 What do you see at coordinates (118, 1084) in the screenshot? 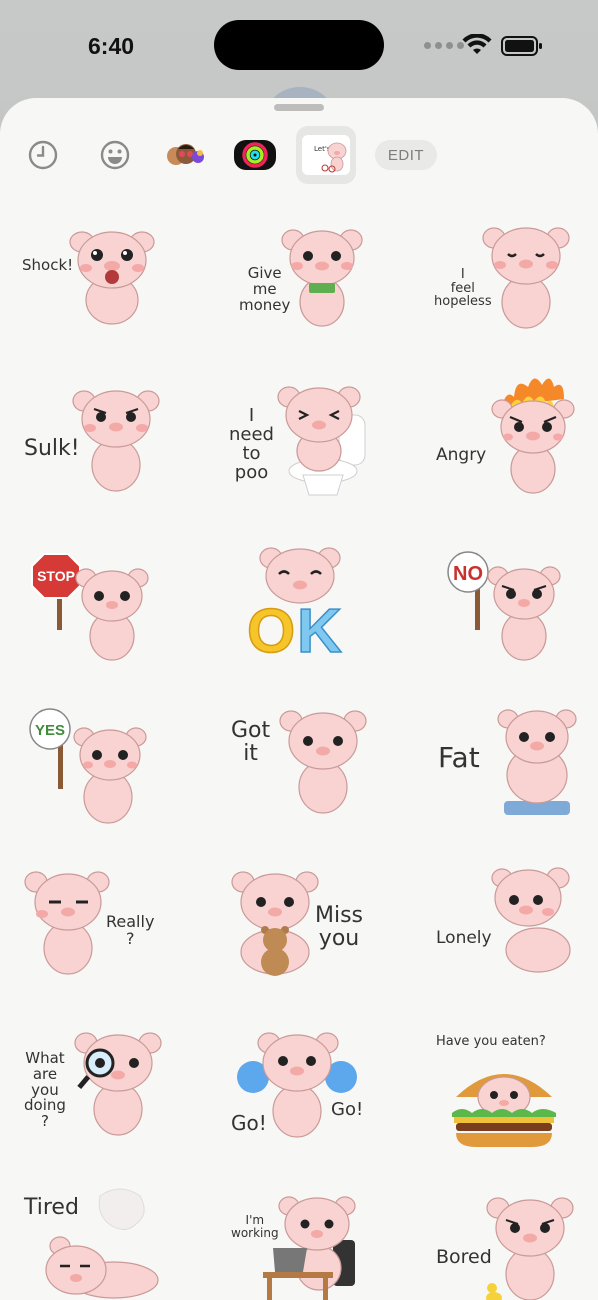
I see `pig-with-magnifier-illustration` at bounding box center [118, 1084].